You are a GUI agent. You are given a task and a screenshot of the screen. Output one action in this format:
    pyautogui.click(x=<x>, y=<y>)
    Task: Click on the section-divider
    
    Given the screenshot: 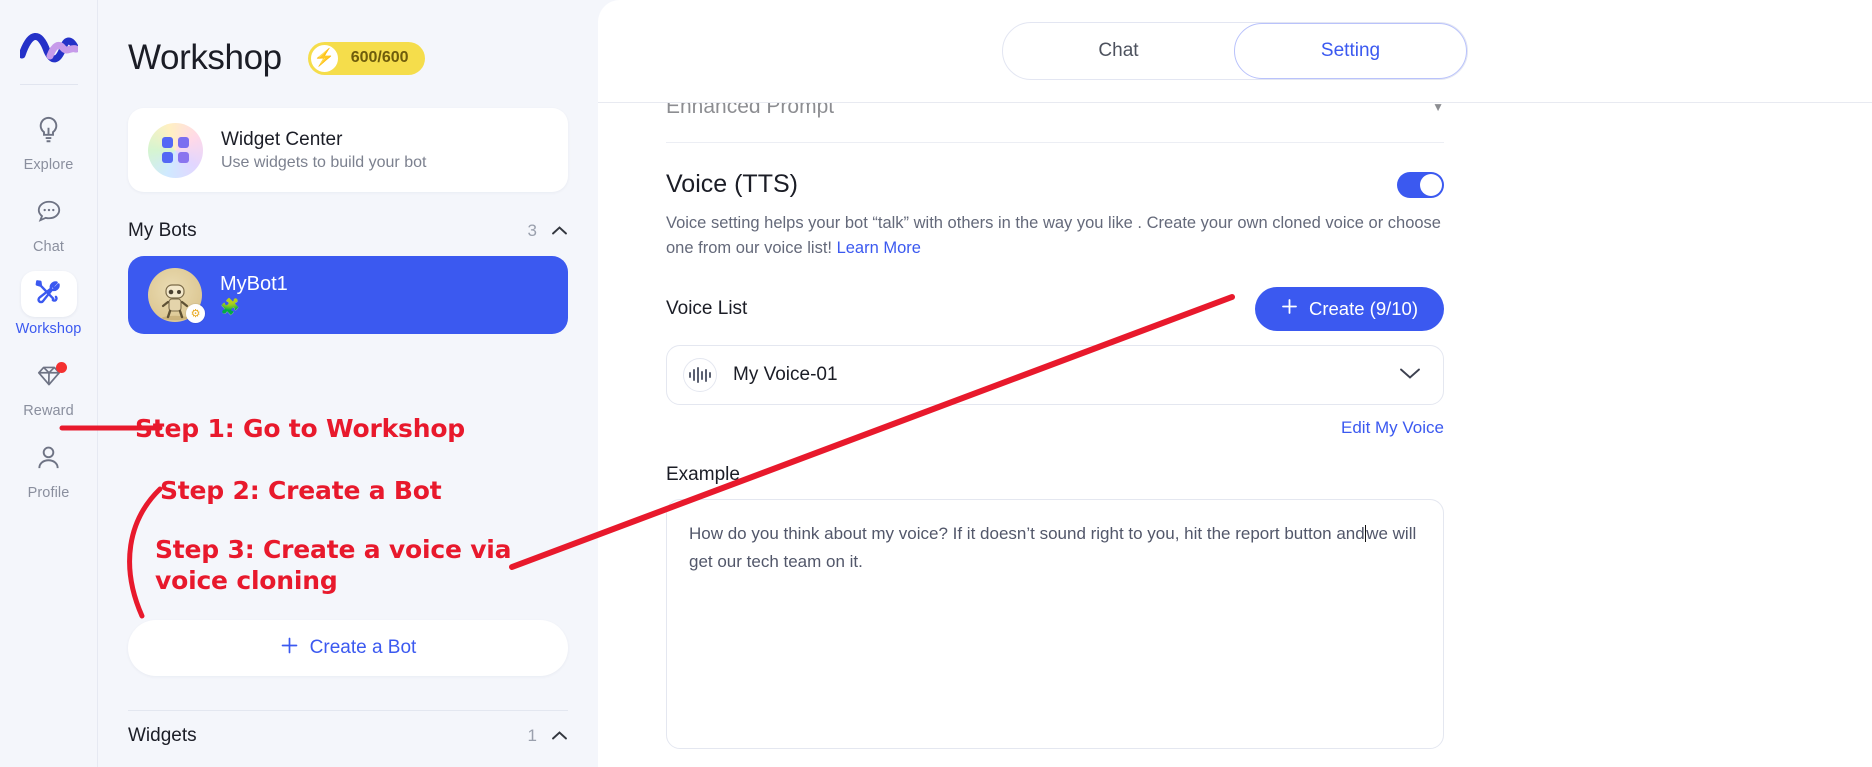 What is the action you would take?
    pyautogui.click(x=1055, y=142)
    